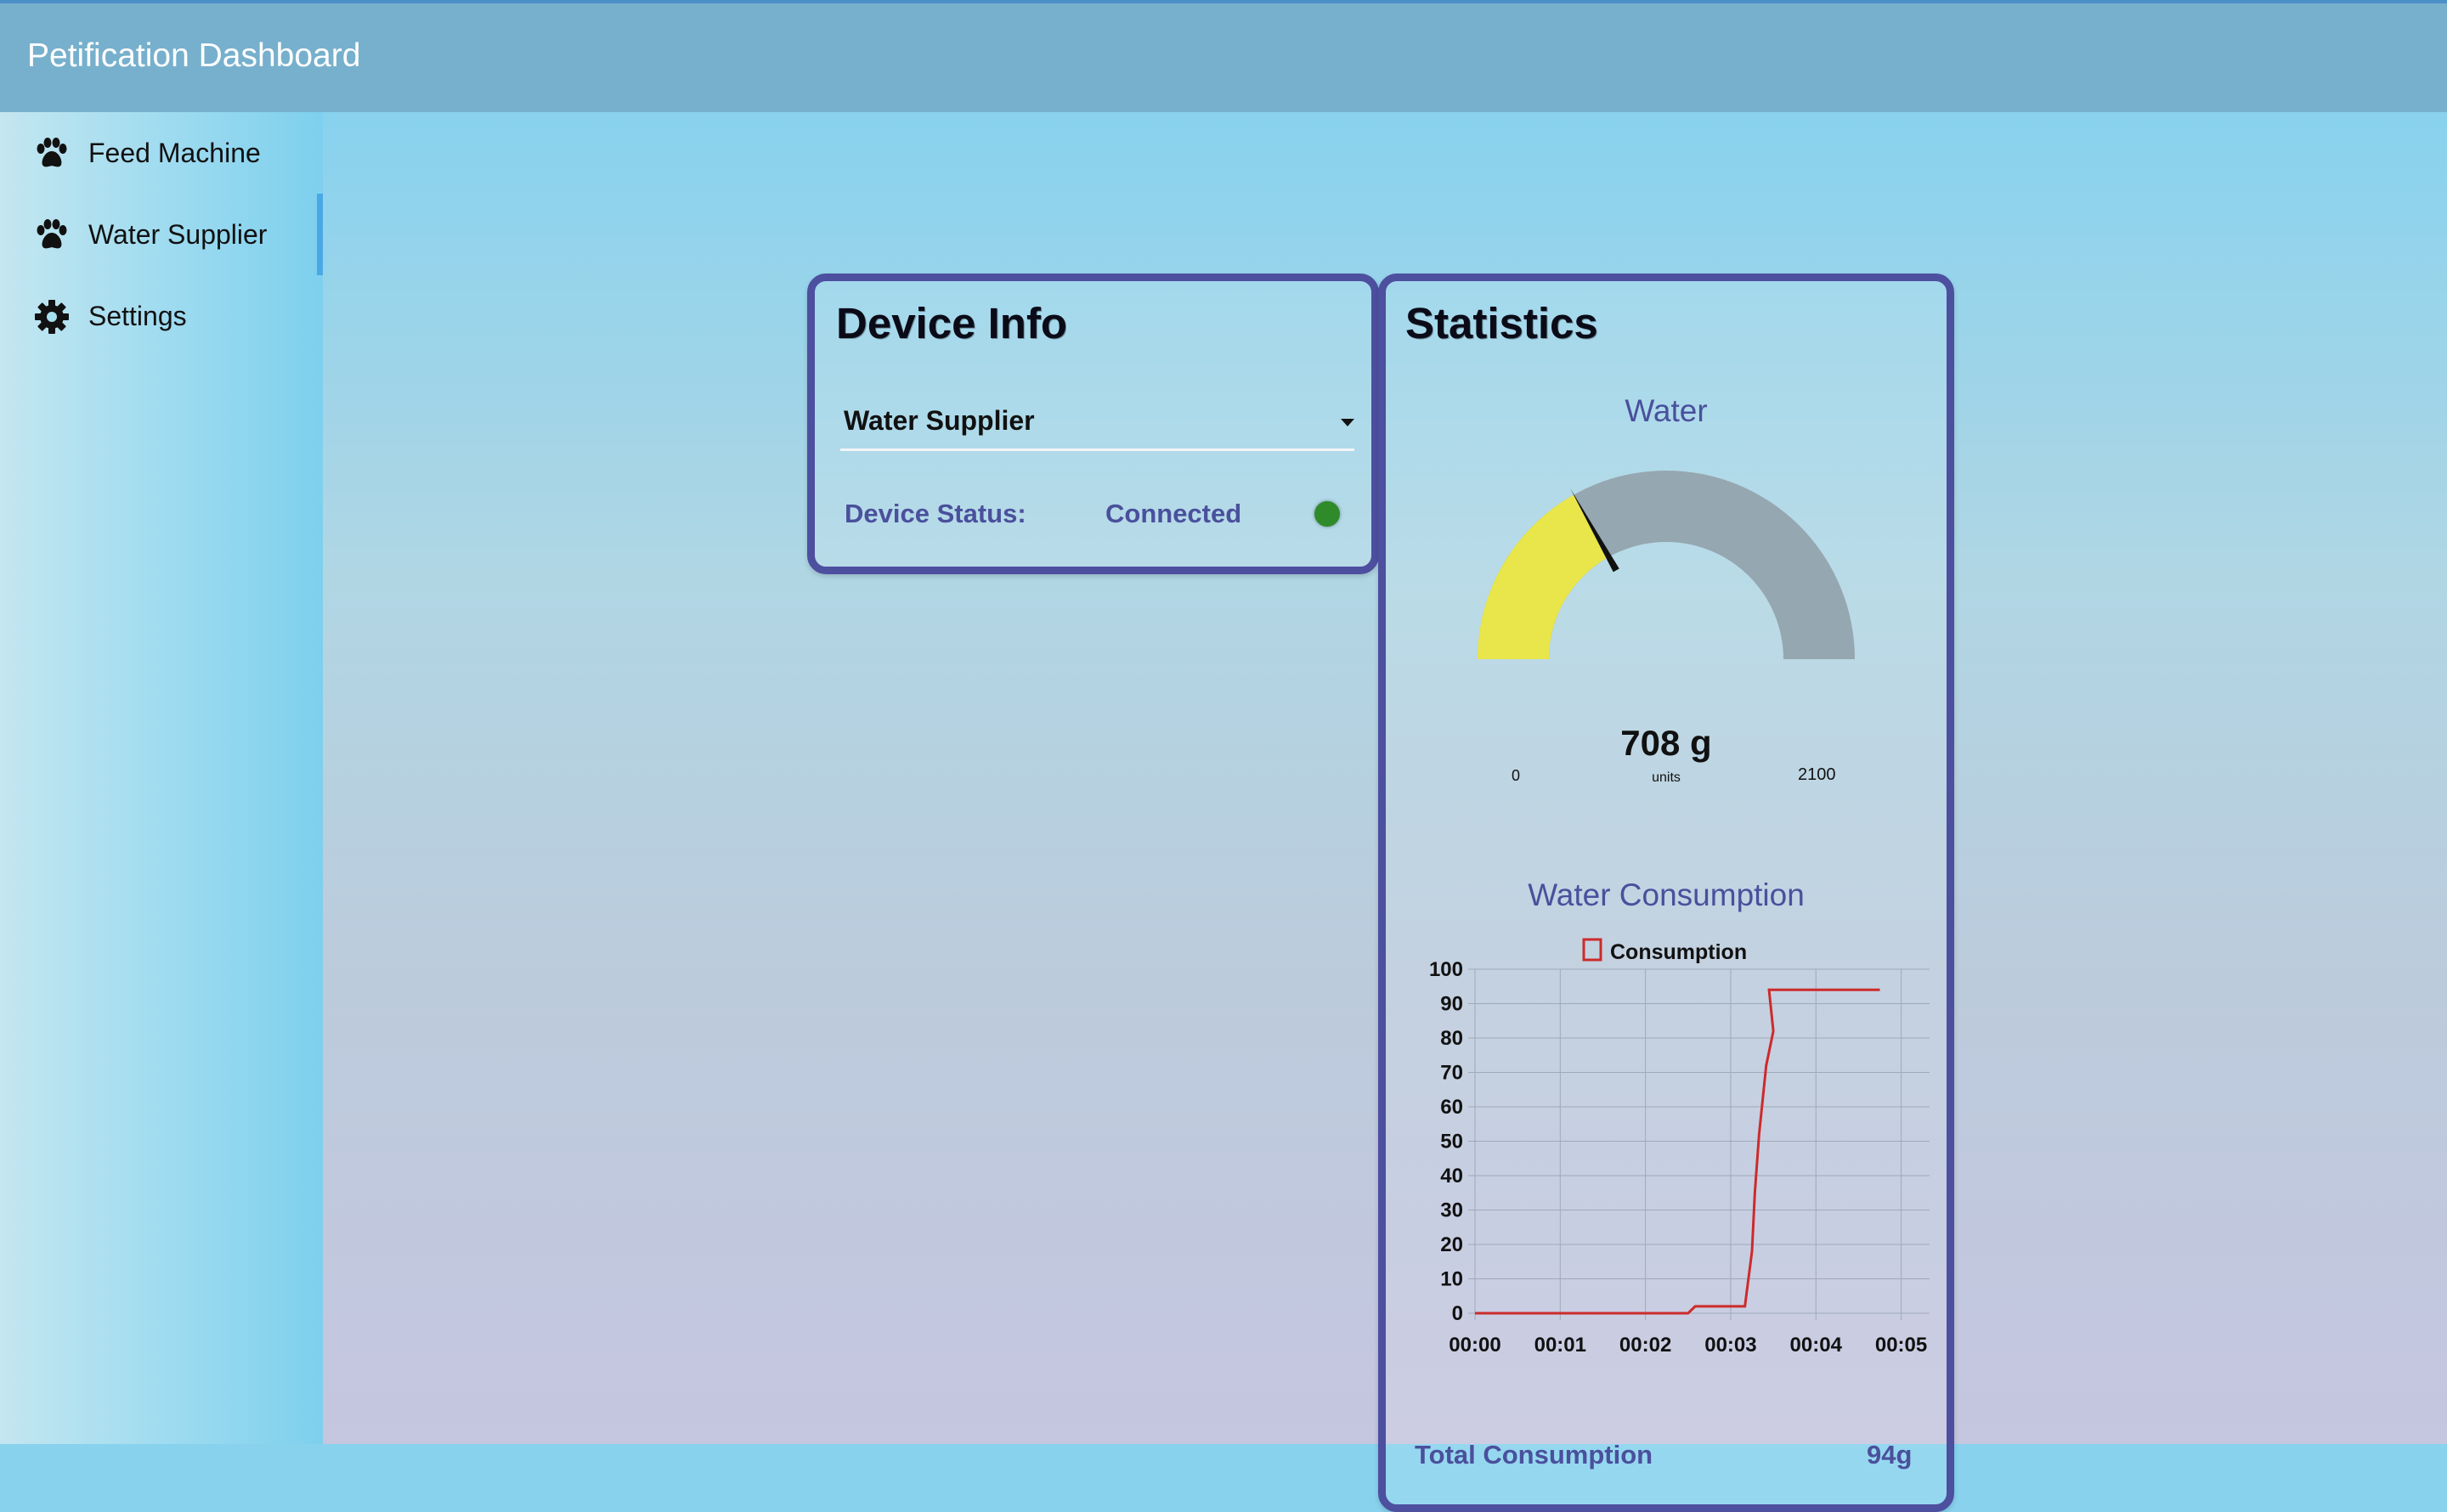 The width and height of the screenshot is (2447, 1512). Describe the element at coordinates (1451, 1107) in the screenshot. I see `y-tick-label: 60` at that location.